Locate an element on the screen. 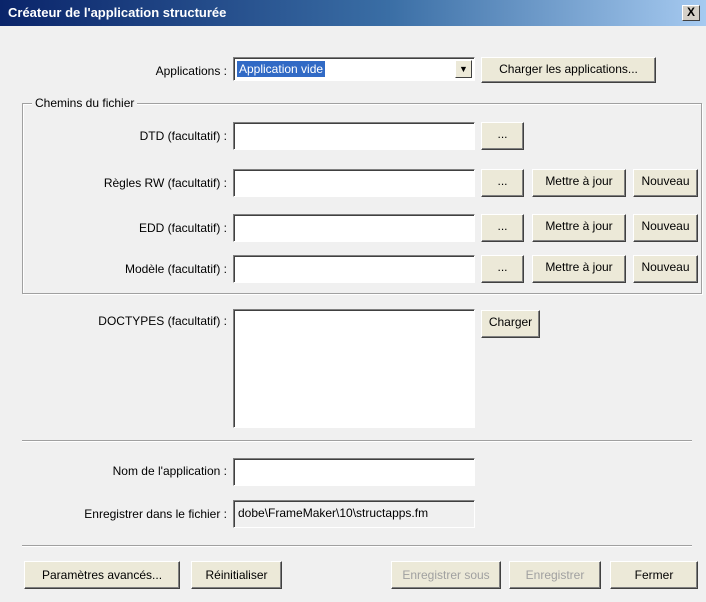  rw-rules-field is located at coordinates (354, 183).